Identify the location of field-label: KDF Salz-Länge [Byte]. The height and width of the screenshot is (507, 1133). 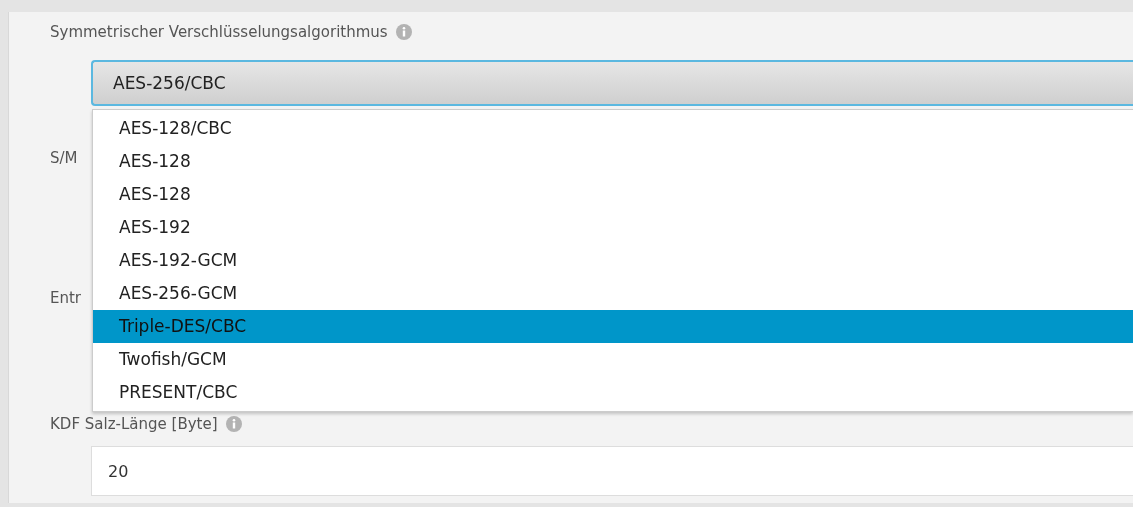
(134, 424).